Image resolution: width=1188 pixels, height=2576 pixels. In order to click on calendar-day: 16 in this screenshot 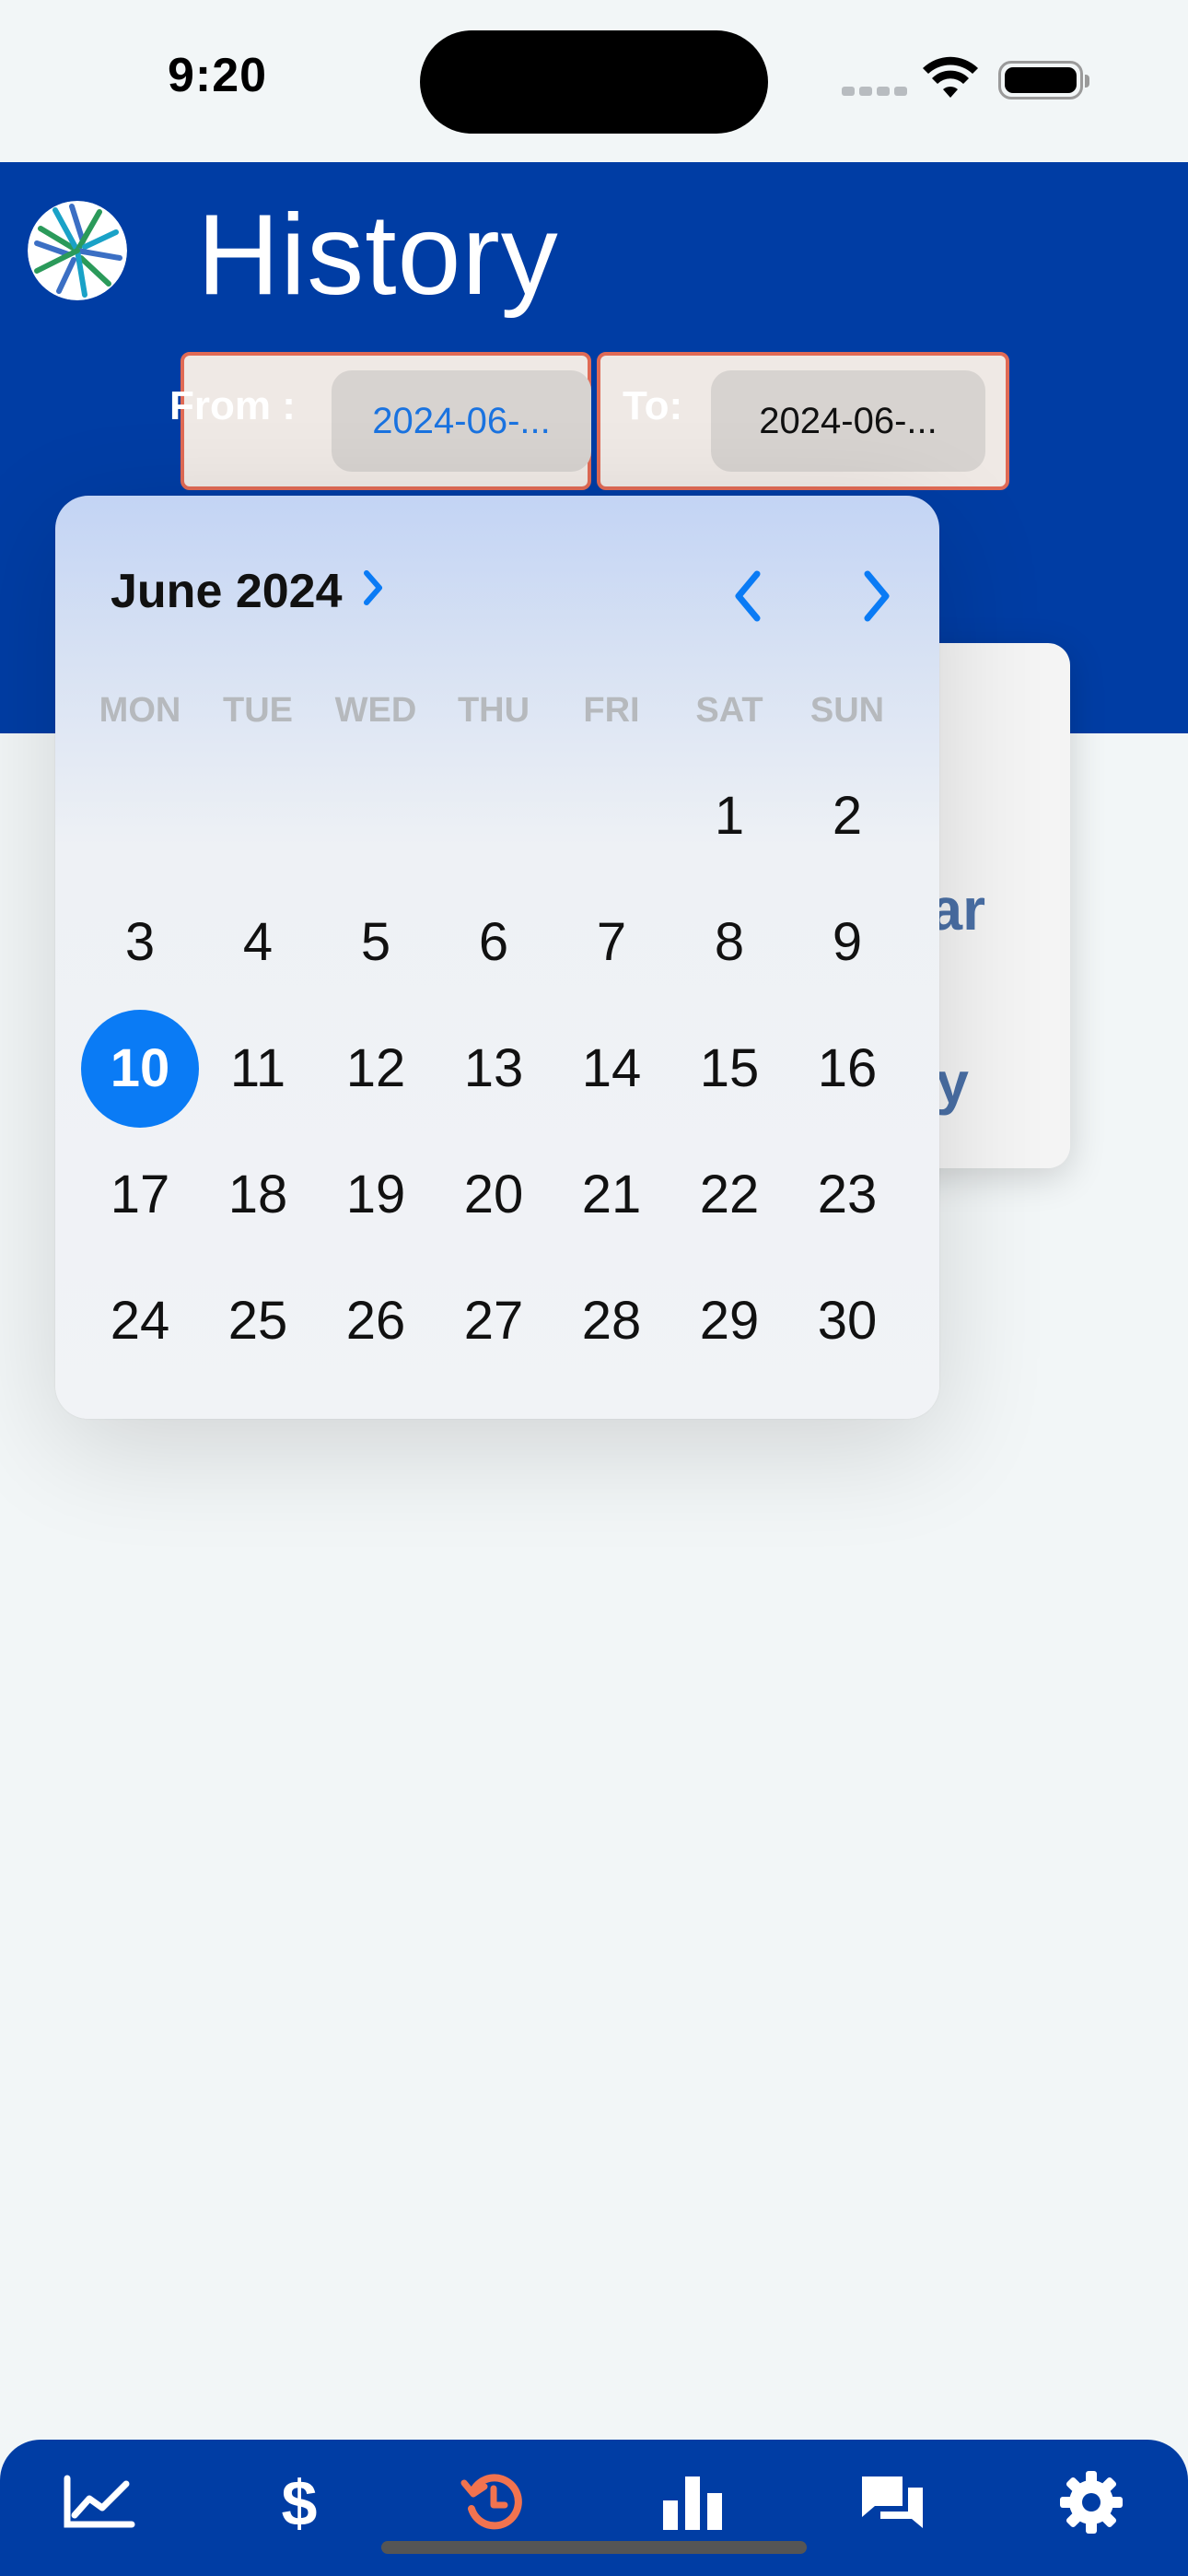, I will do `click(847, 1069)`.